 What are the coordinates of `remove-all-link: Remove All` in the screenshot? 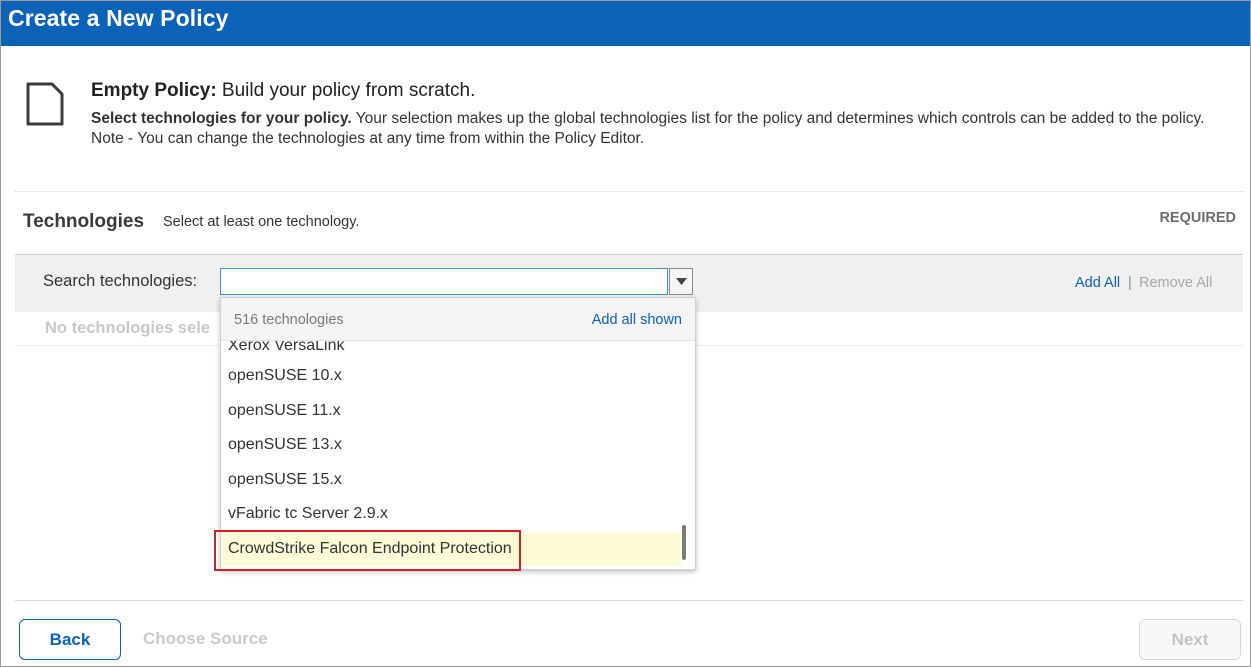 It's located at (1175, 283).